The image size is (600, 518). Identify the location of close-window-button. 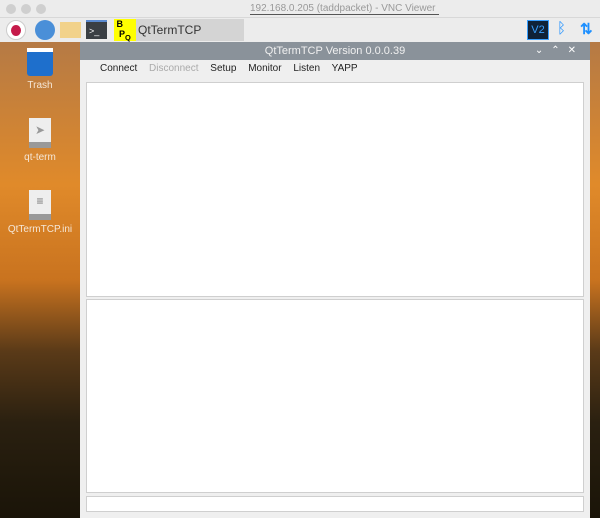
(11, 9).